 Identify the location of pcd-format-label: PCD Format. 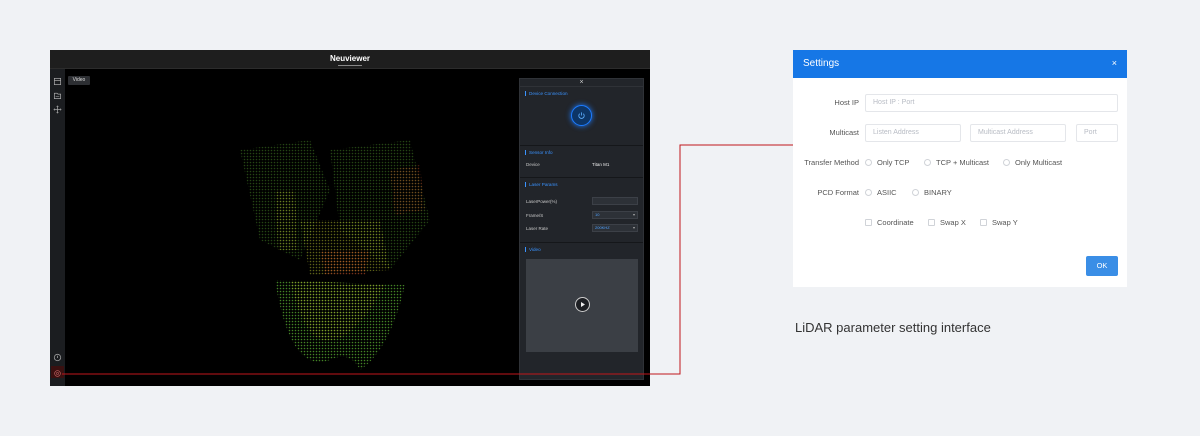
(838, 192).